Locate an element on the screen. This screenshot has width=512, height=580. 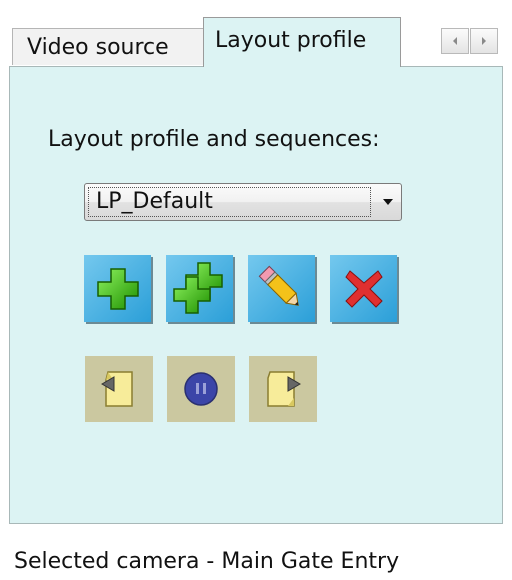
page-forward-icon is located at coordinates (284, 389).